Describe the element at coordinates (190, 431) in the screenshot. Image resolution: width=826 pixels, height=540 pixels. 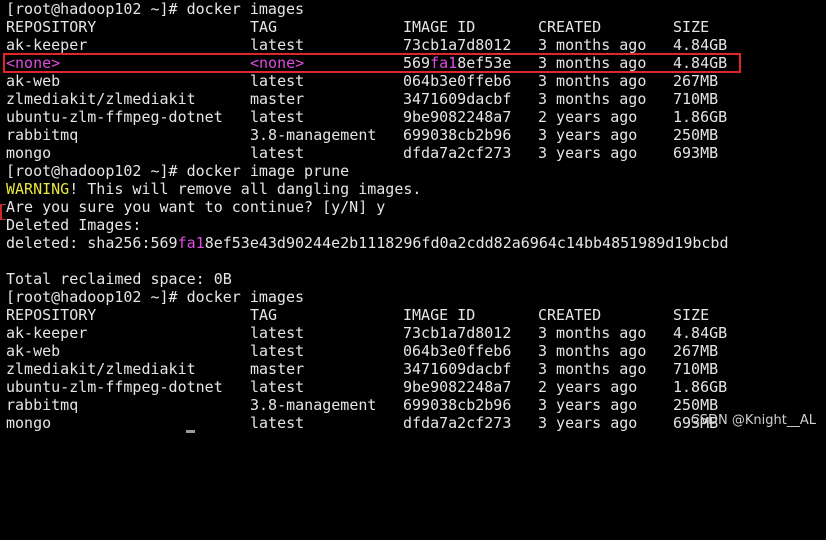
I see `text-cursor` at that location.